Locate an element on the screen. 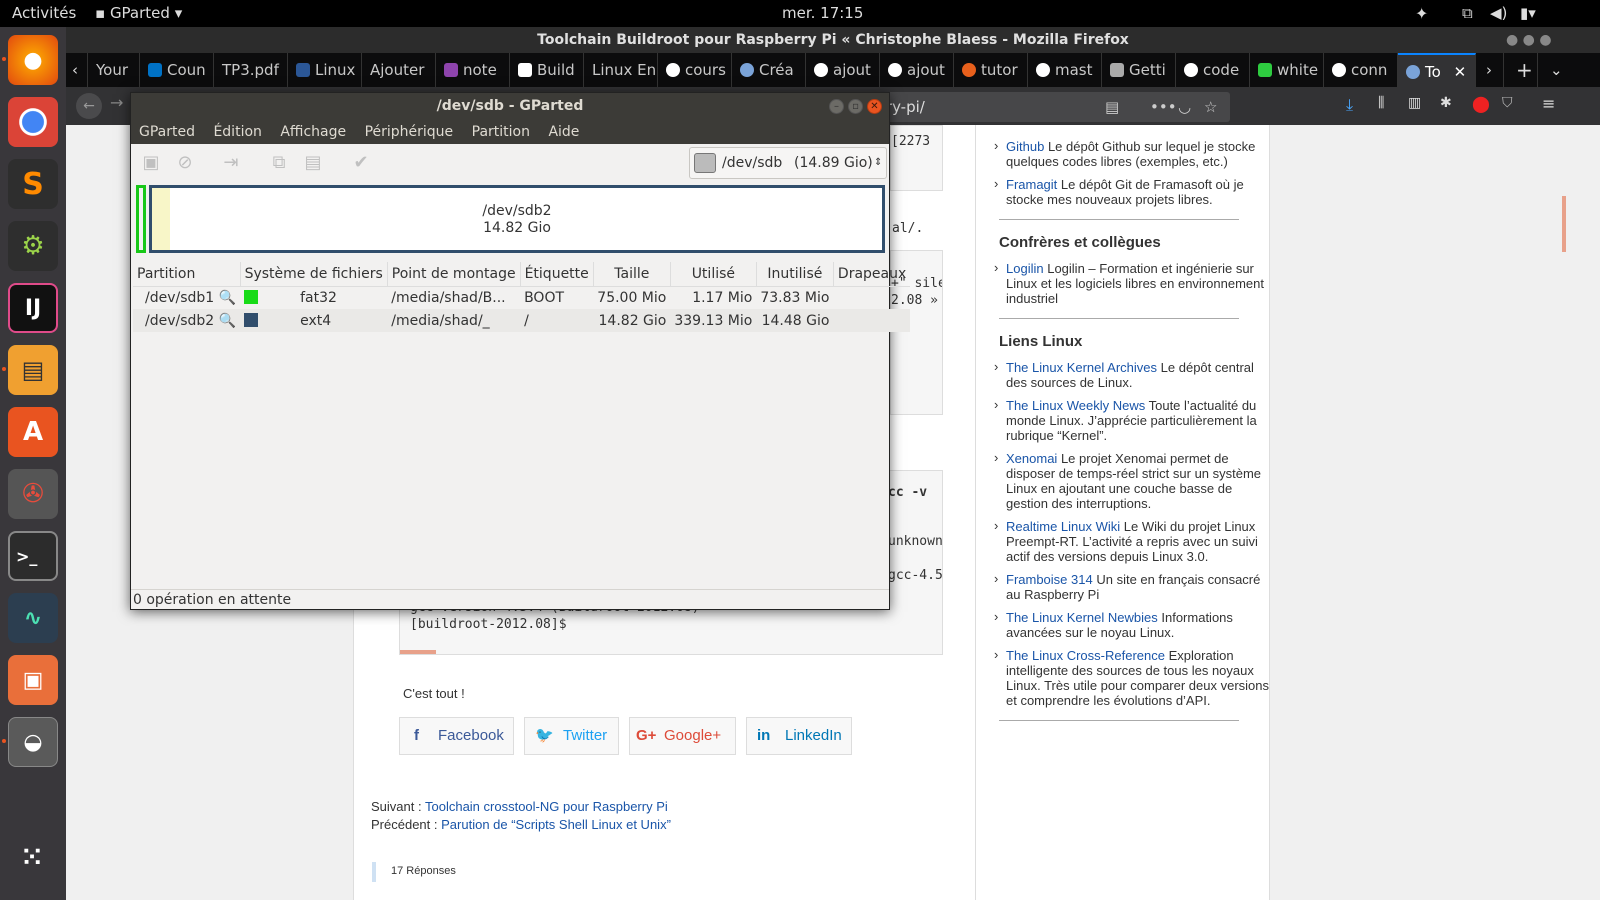 This screenshot has width=1600, height=900. tab: Linux En is located at coordinates (621, 70).